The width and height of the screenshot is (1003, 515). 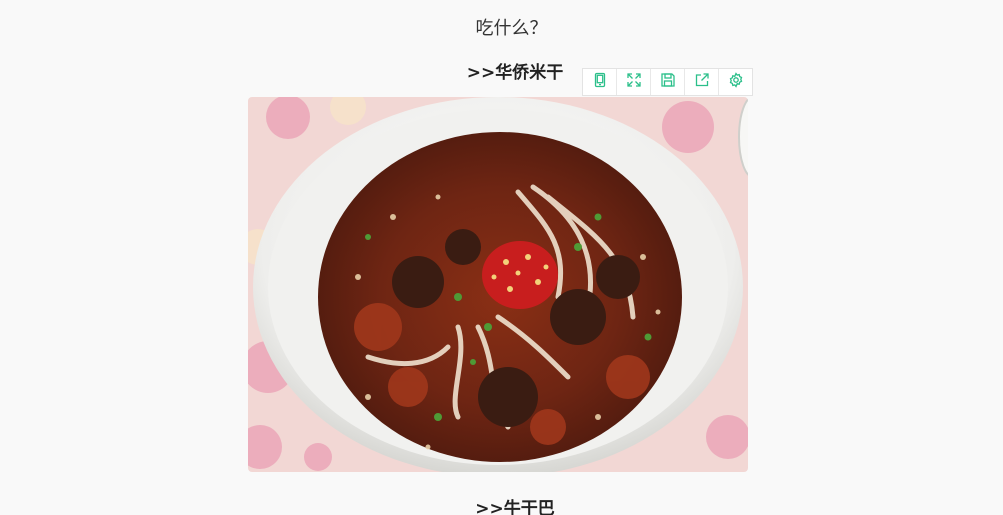 I want to click on mobile-preview-icon, so click(x=600, y=82).